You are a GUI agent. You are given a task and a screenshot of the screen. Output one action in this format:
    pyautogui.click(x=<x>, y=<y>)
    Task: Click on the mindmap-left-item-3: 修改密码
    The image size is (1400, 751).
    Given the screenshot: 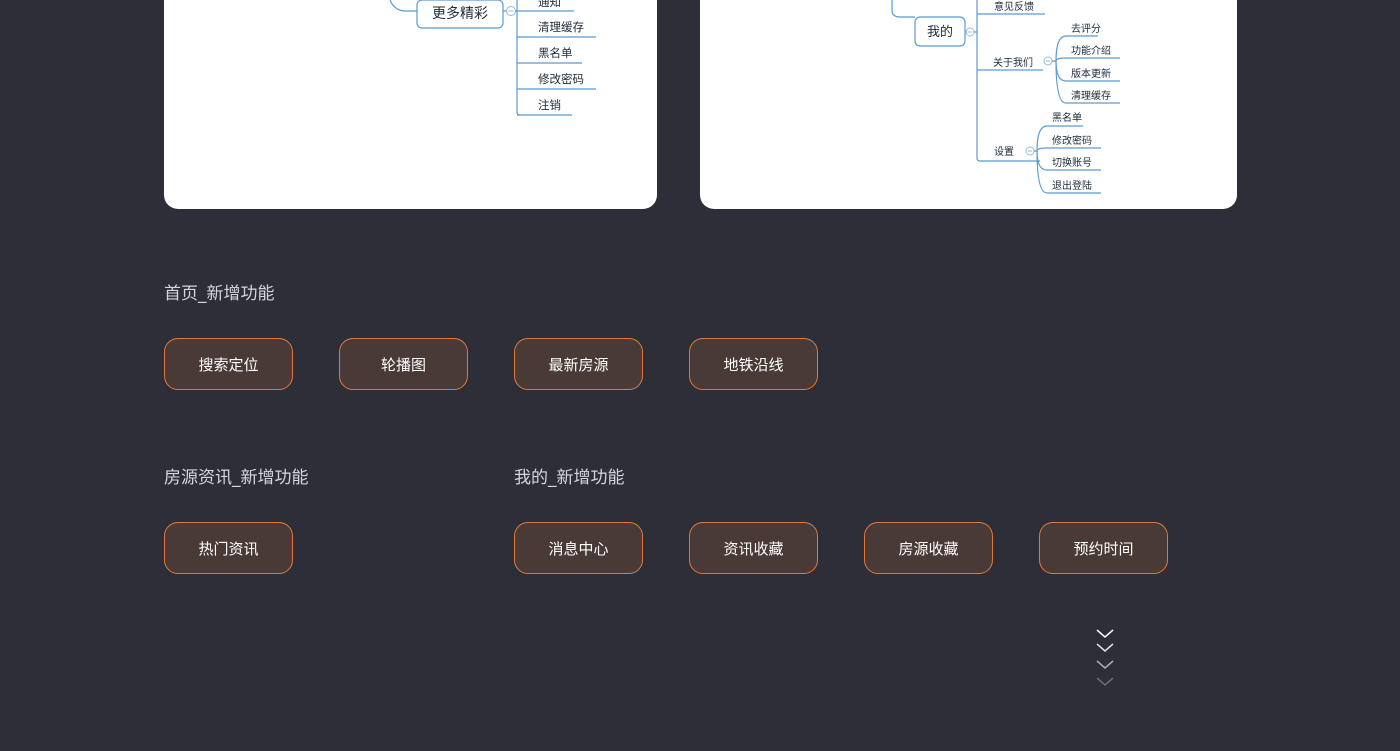 What is the action you would take?
    pyautogui.click(x=561, y=79)
    